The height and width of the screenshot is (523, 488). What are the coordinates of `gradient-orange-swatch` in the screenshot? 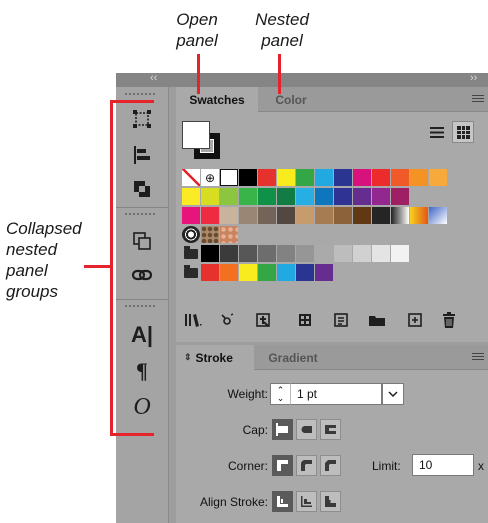 It's located at (419, 215).